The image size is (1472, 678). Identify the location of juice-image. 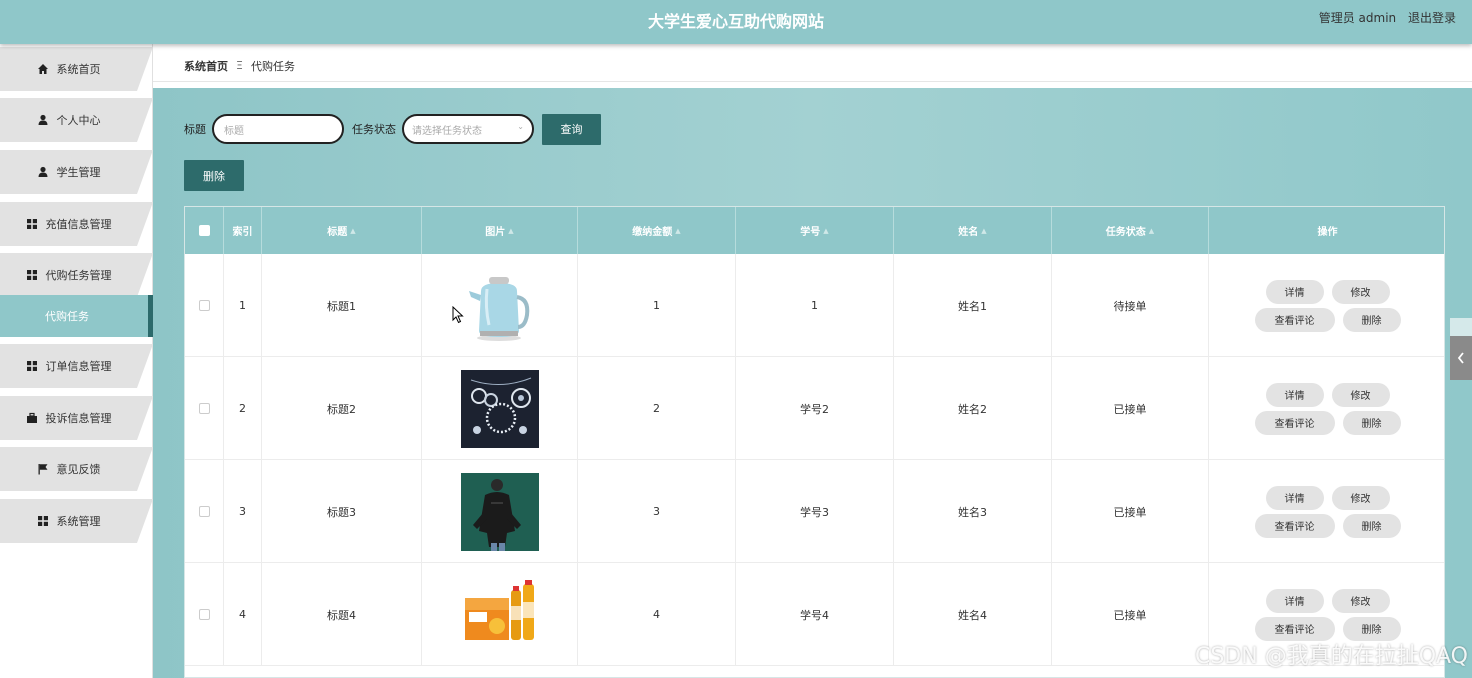
(499, 614).